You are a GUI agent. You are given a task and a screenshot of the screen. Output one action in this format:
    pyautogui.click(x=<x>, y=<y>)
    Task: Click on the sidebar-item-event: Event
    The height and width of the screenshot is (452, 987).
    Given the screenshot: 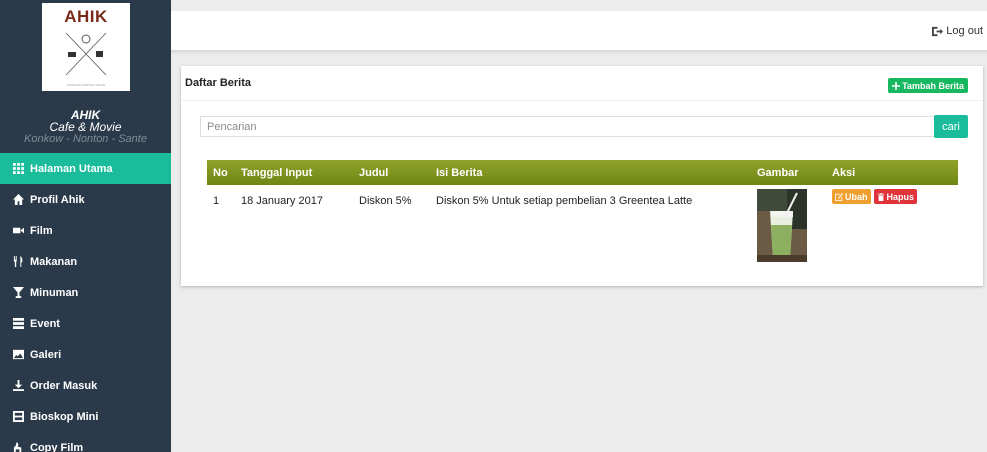 What is the action you would take?
    pyautogui.click(x=85, y=323)
    